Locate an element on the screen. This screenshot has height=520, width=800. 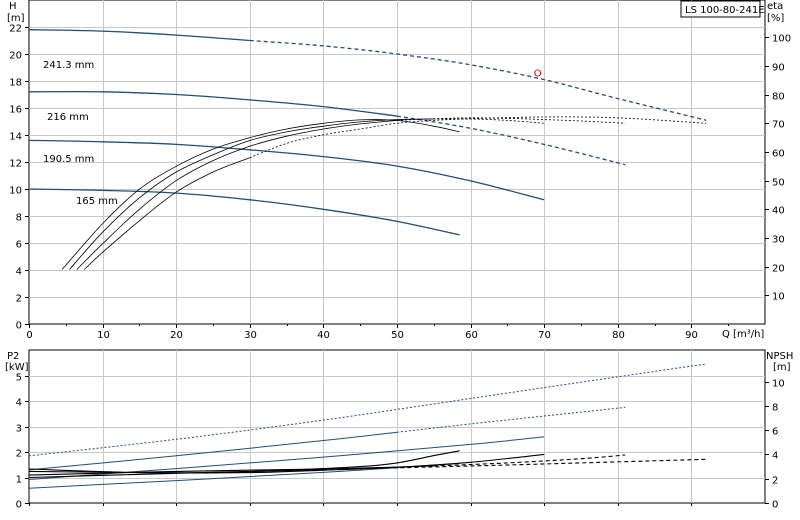
x-tick-label: 50 is located at coordinates (397, 335).